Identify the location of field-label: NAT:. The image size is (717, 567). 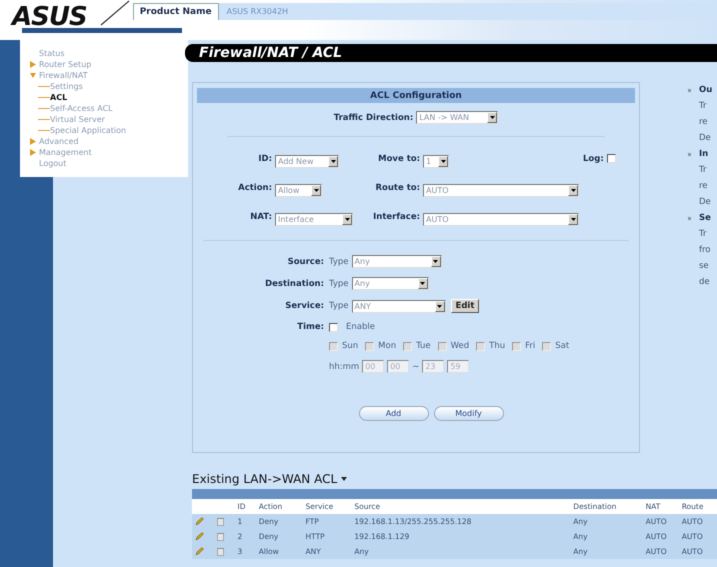
(260, 217).